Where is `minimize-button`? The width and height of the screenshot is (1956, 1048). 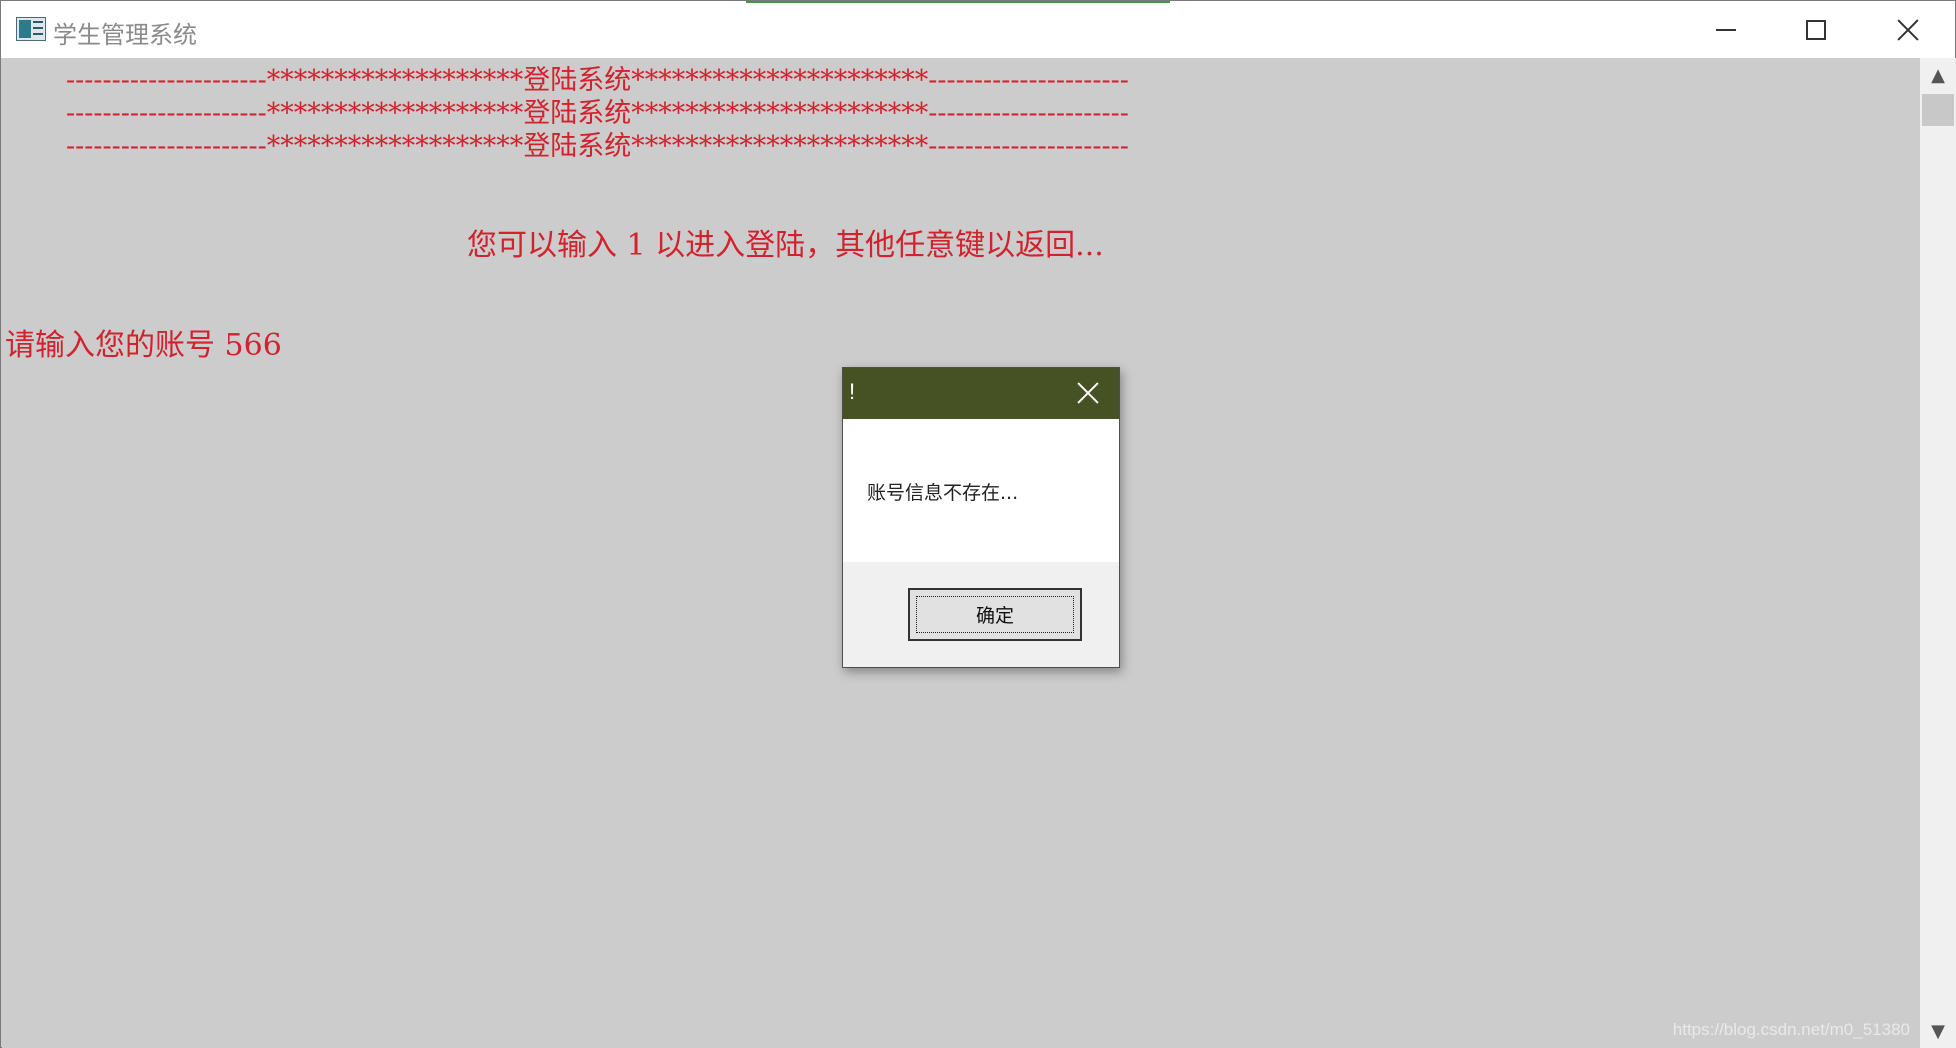
minimize-button is located at coordinates (1726, 29).